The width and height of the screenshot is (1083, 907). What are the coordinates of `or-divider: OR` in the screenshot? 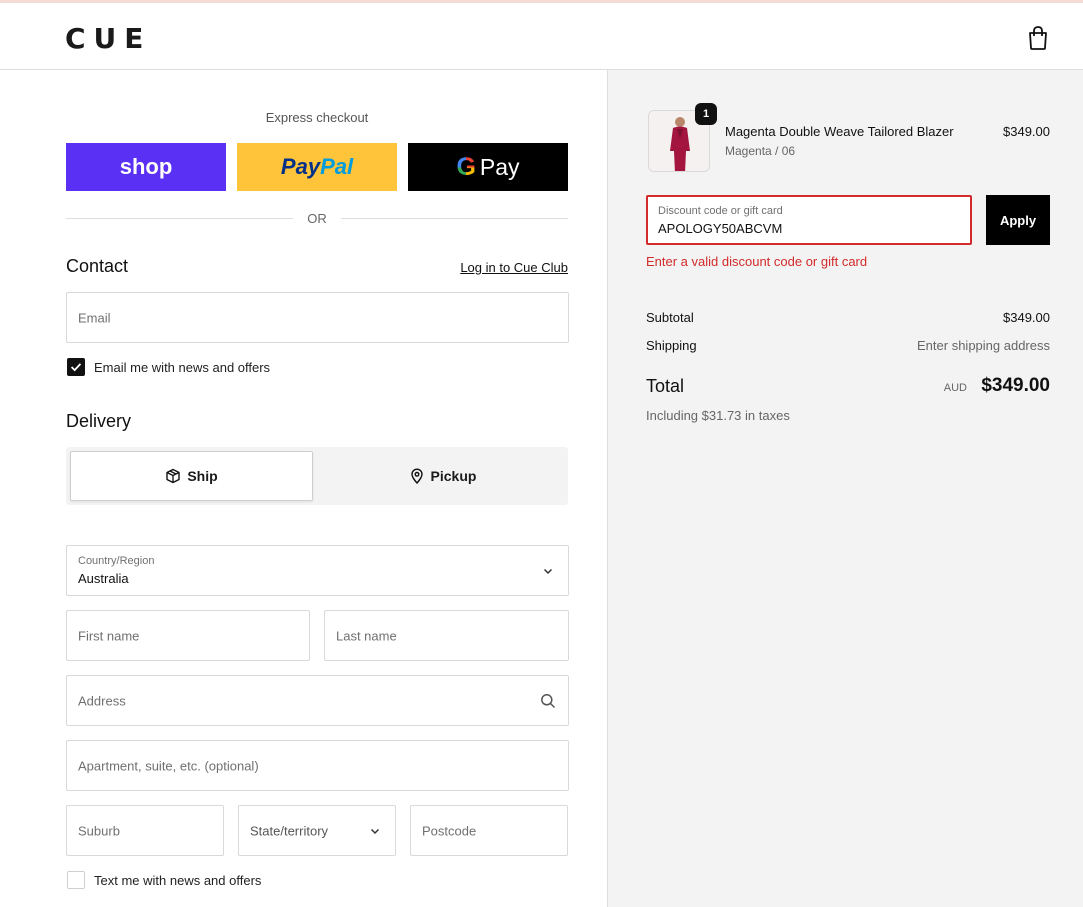 It's located at (317, 218).